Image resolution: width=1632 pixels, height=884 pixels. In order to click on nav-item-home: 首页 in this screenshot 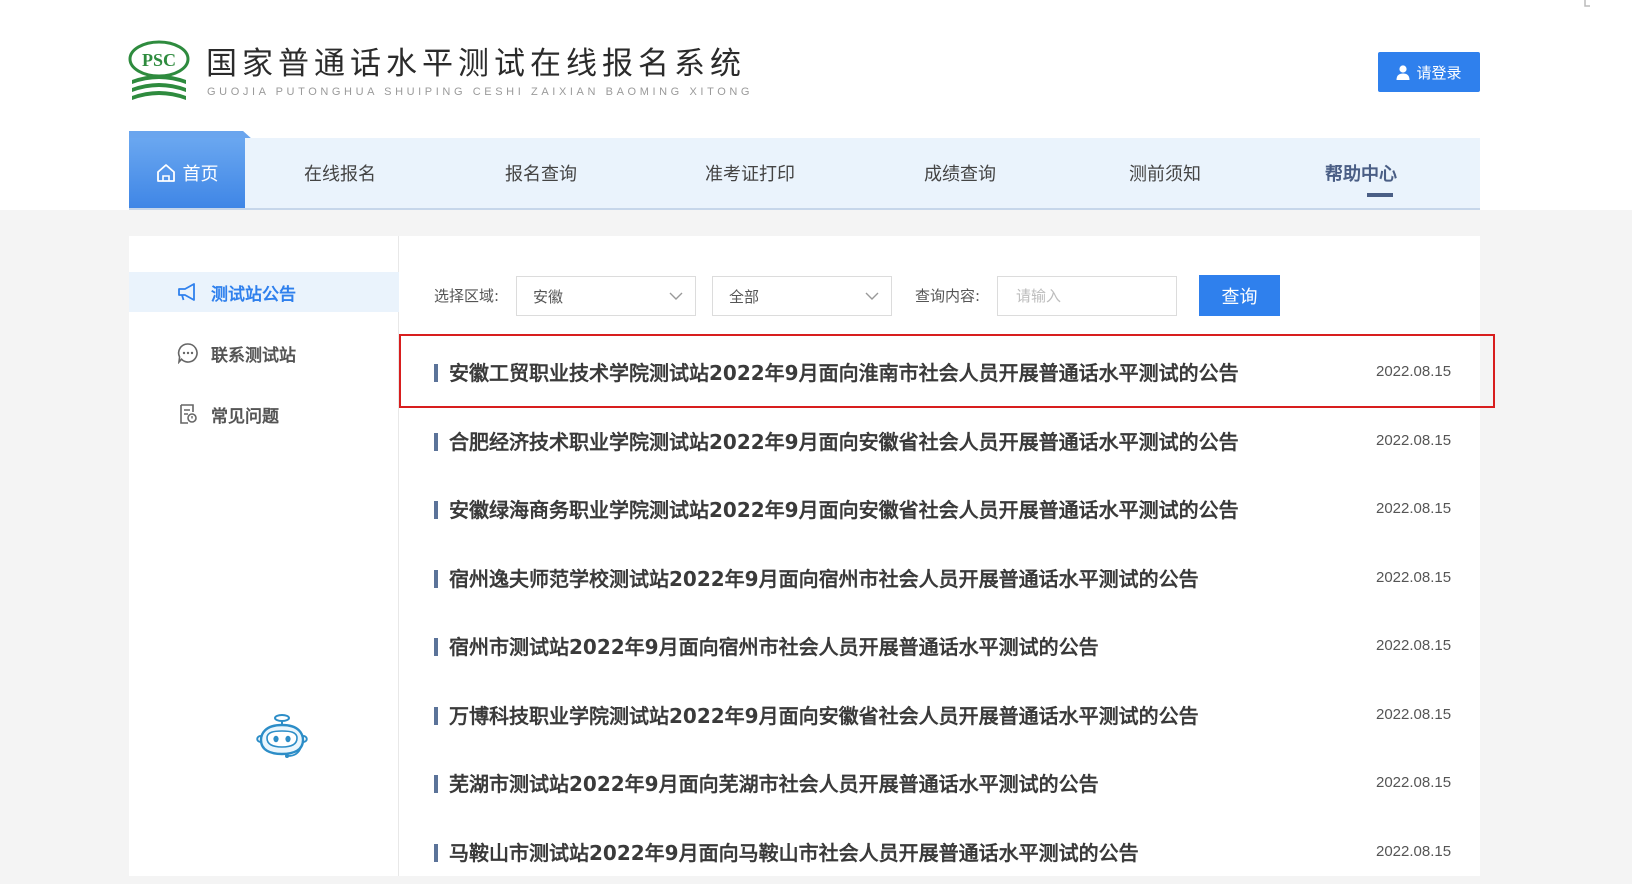, I will do `click(187, 173)`.